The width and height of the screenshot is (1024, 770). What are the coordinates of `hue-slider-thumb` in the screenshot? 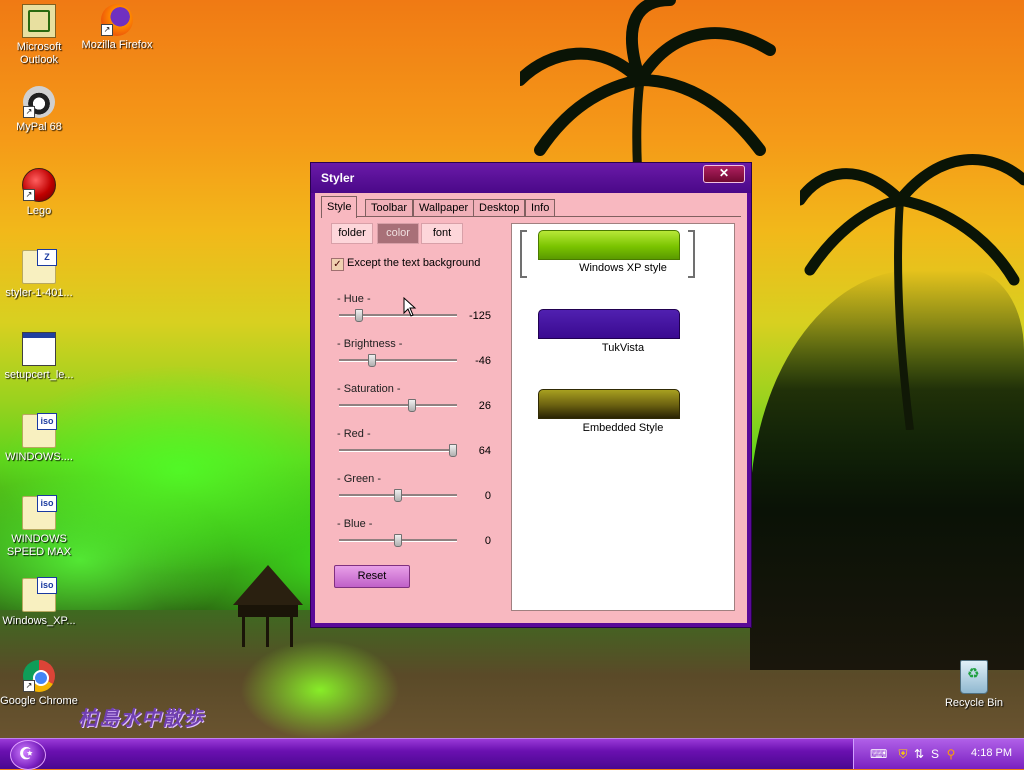 It's located at (359, 315).